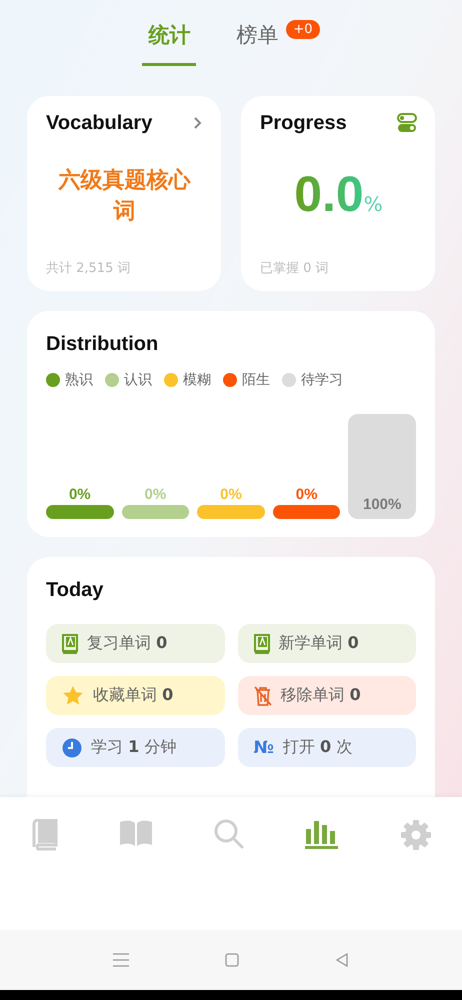 This screenshot has height=1000, width=462. Describe the element at coordinates (263, 696) in the screenshot. I see `trash-icon` at that location.